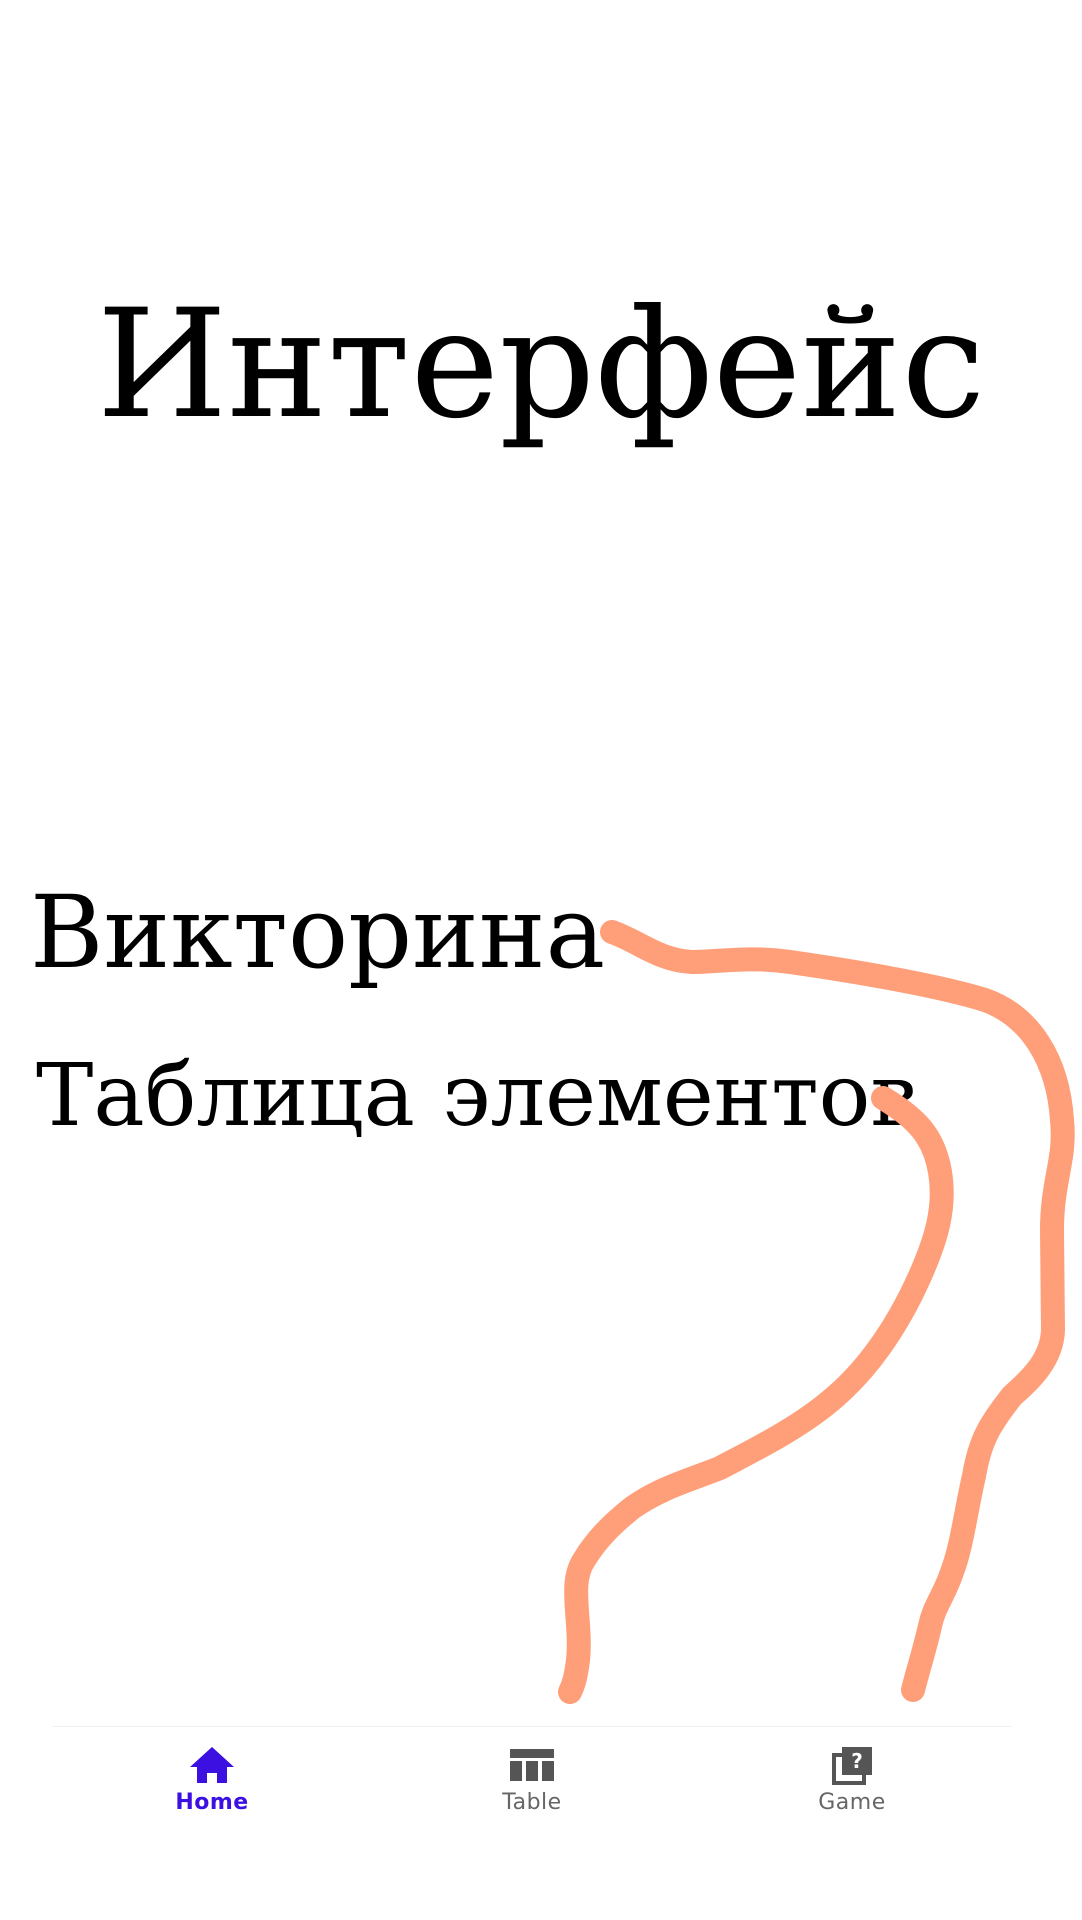 This screenshot has width=1082, height=1920. I want to click on quiz-game-icon: ?, so click(852, 1766).